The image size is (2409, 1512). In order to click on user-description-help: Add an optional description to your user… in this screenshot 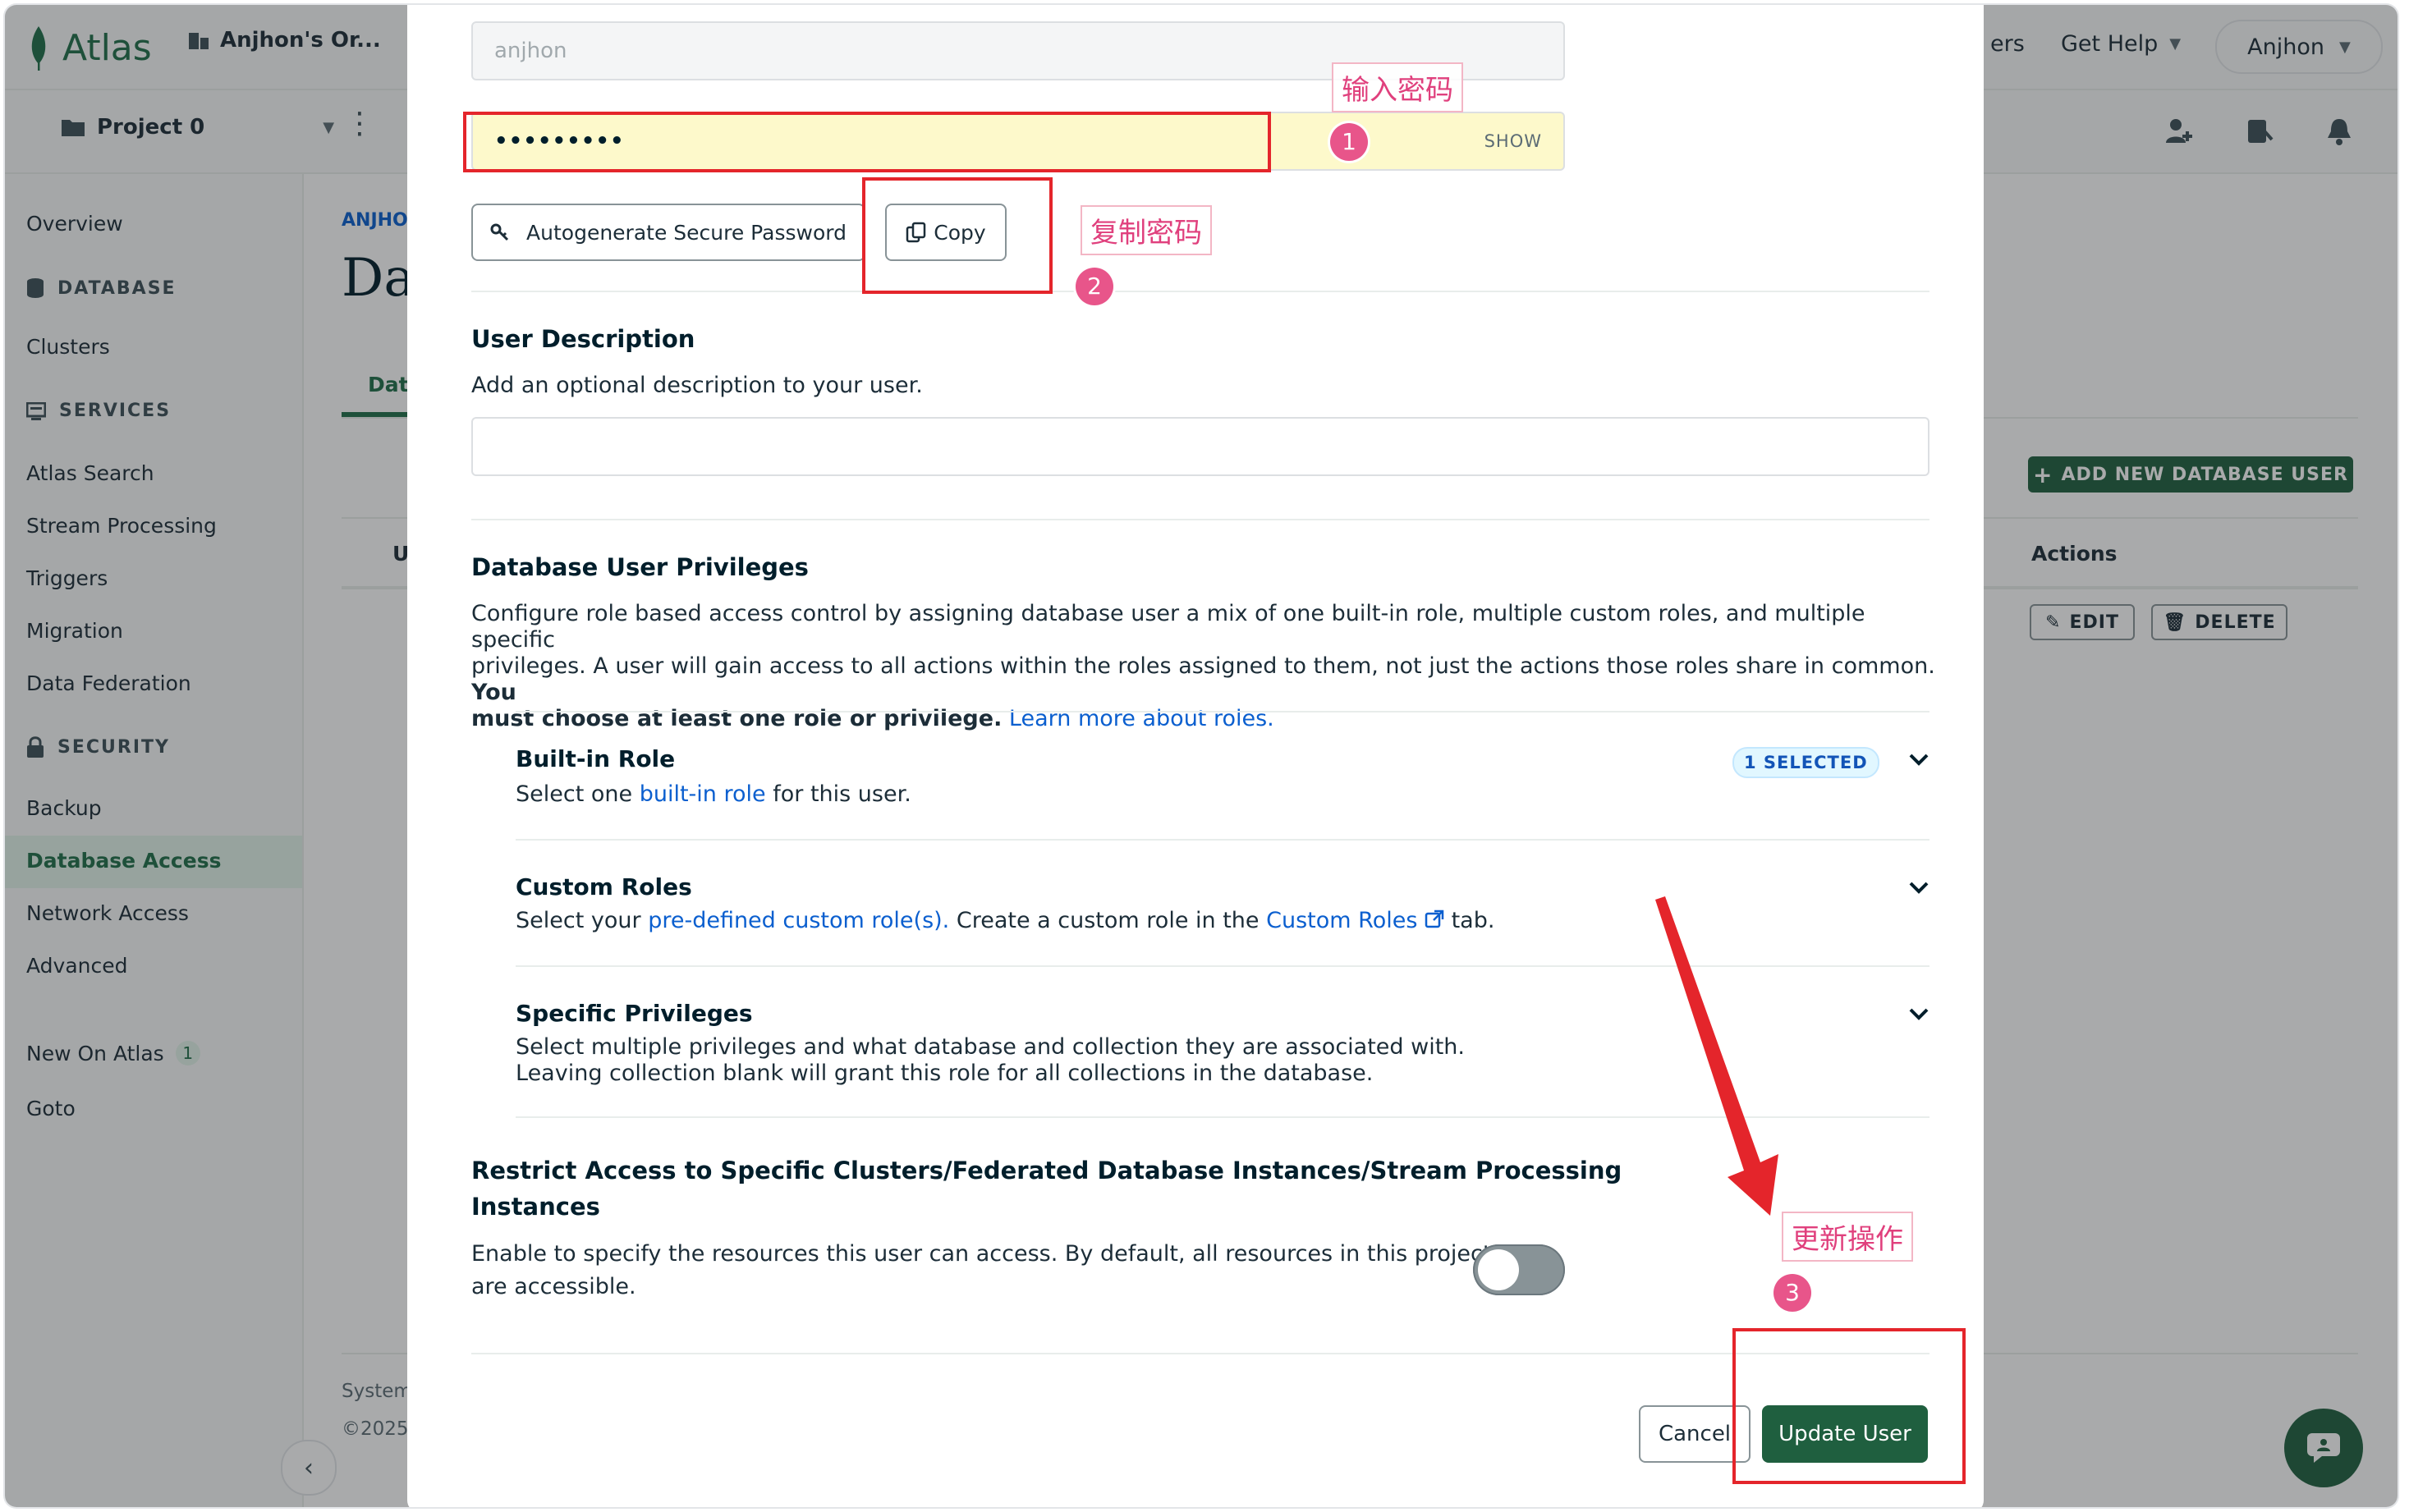, I will do `click(697, 385)`.